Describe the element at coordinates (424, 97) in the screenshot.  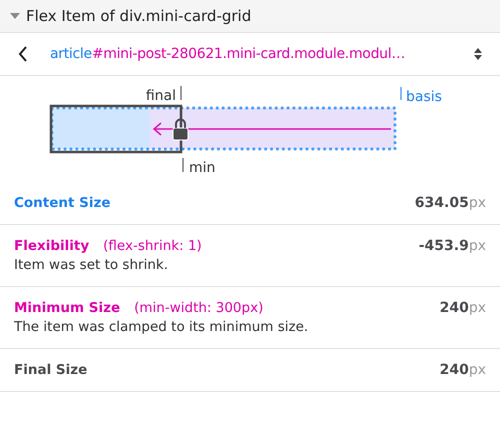
I see `basis-label: basis` at that location.